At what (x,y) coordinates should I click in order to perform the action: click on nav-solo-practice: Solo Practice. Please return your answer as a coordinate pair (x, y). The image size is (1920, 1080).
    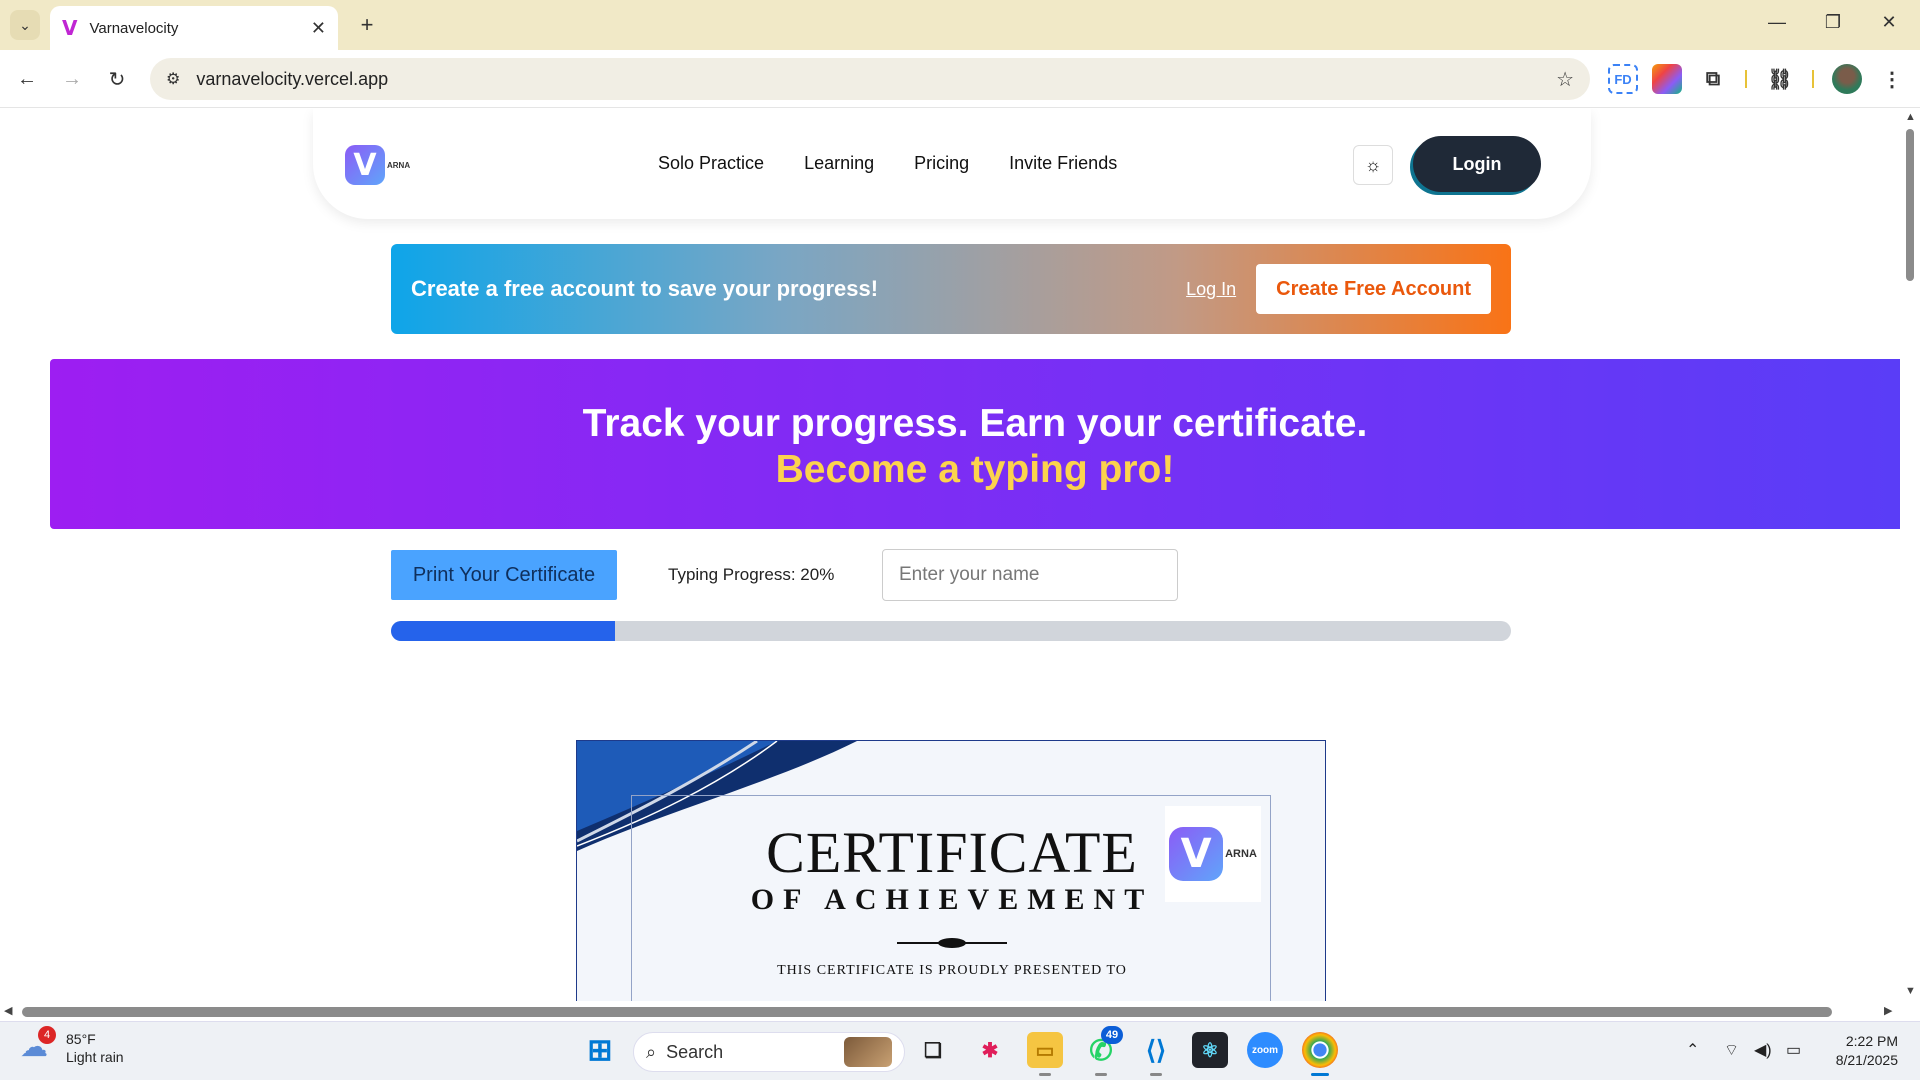
    Looking at the image, I should click on (711, 163).